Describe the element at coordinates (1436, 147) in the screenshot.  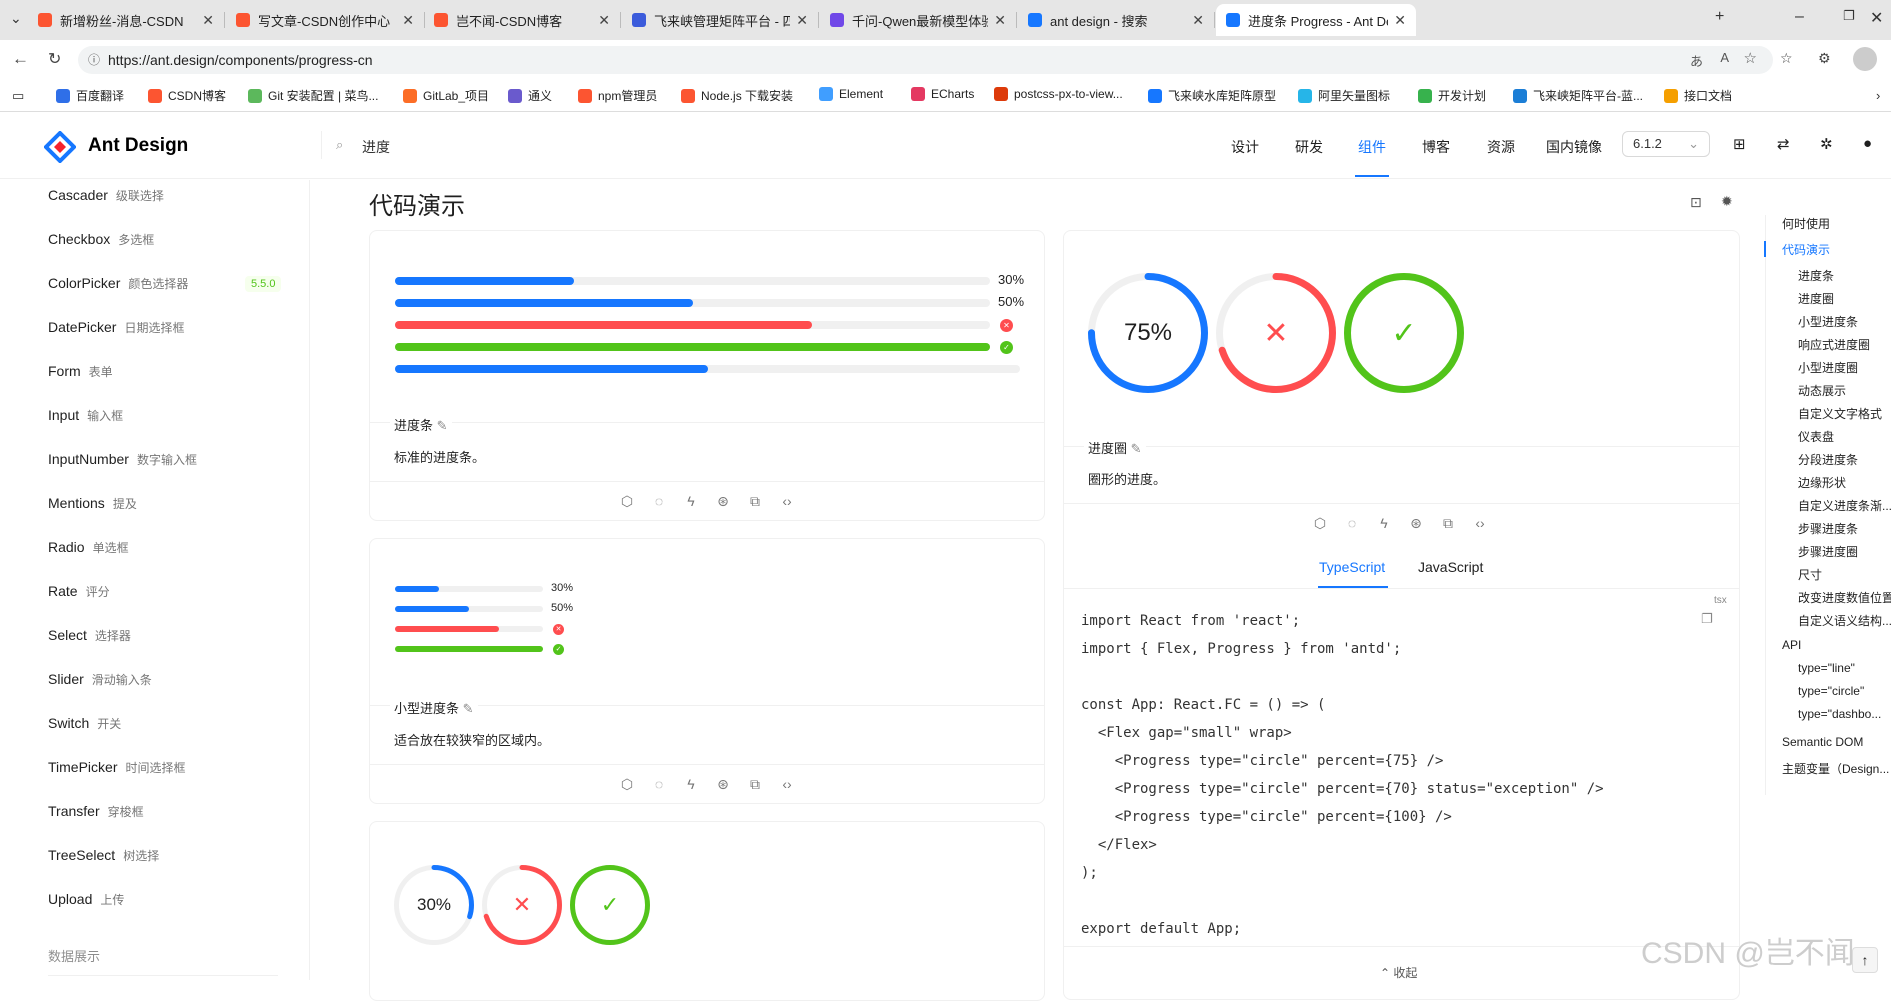
I see `nav-item: 博客` at that location.